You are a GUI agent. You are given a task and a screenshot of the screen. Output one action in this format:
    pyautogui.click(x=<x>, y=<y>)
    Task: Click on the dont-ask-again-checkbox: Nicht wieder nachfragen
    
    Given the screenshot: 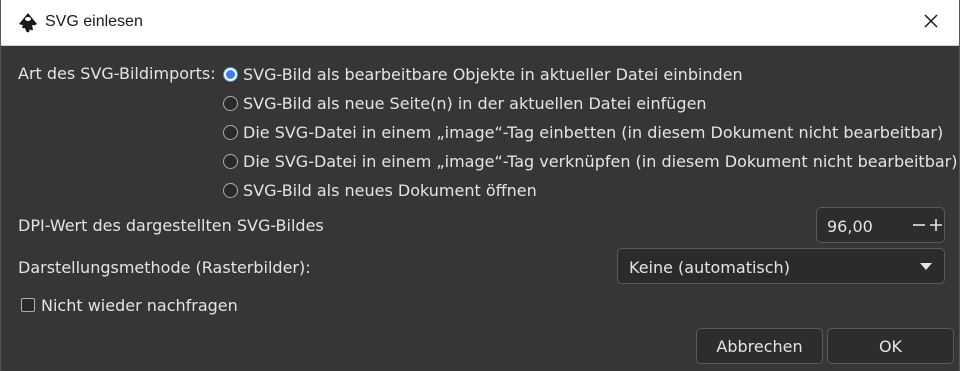 What is the action you would take?
    pyautogui.click(x=129, y=305)
    